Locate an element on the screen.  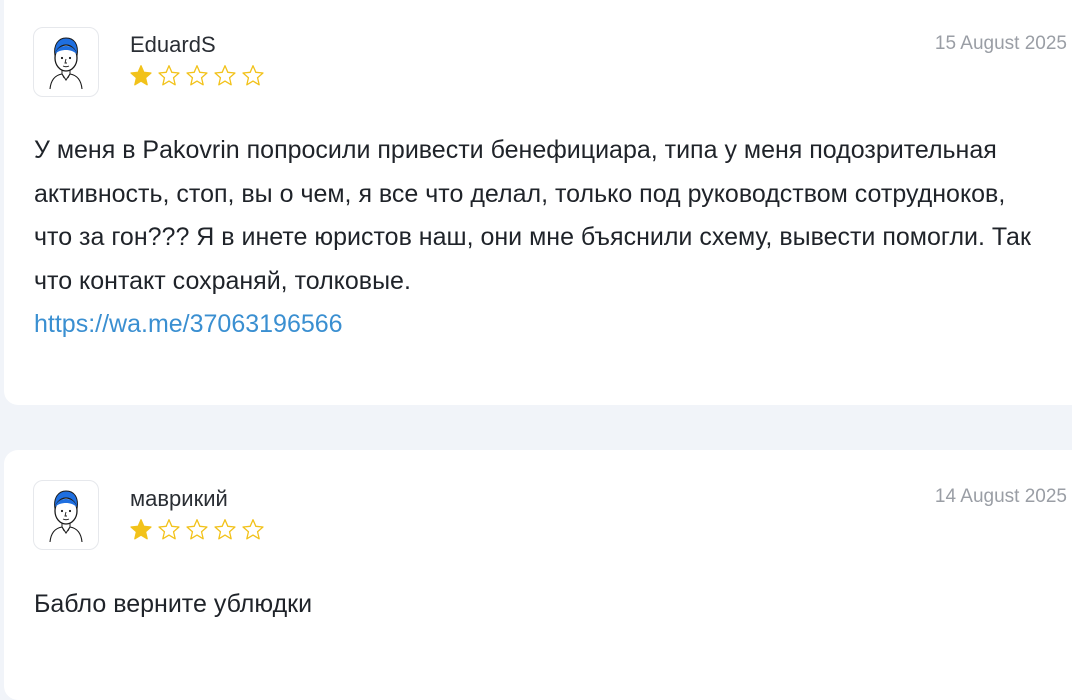
review-body: Бабло верните ублюдки is located at coordinates (173, 604).